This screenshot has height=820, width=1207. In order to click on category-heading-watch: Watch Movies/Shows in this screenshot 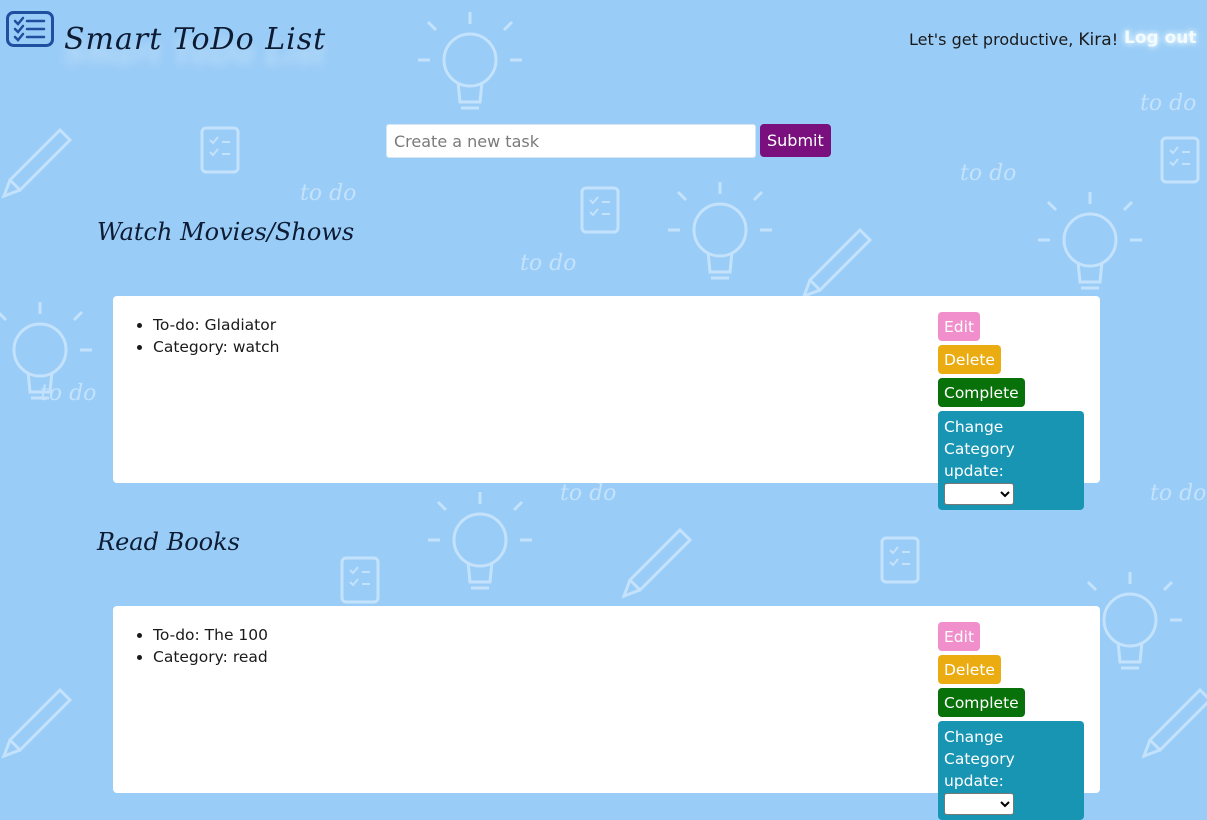, I will do `click(226, 232)`.